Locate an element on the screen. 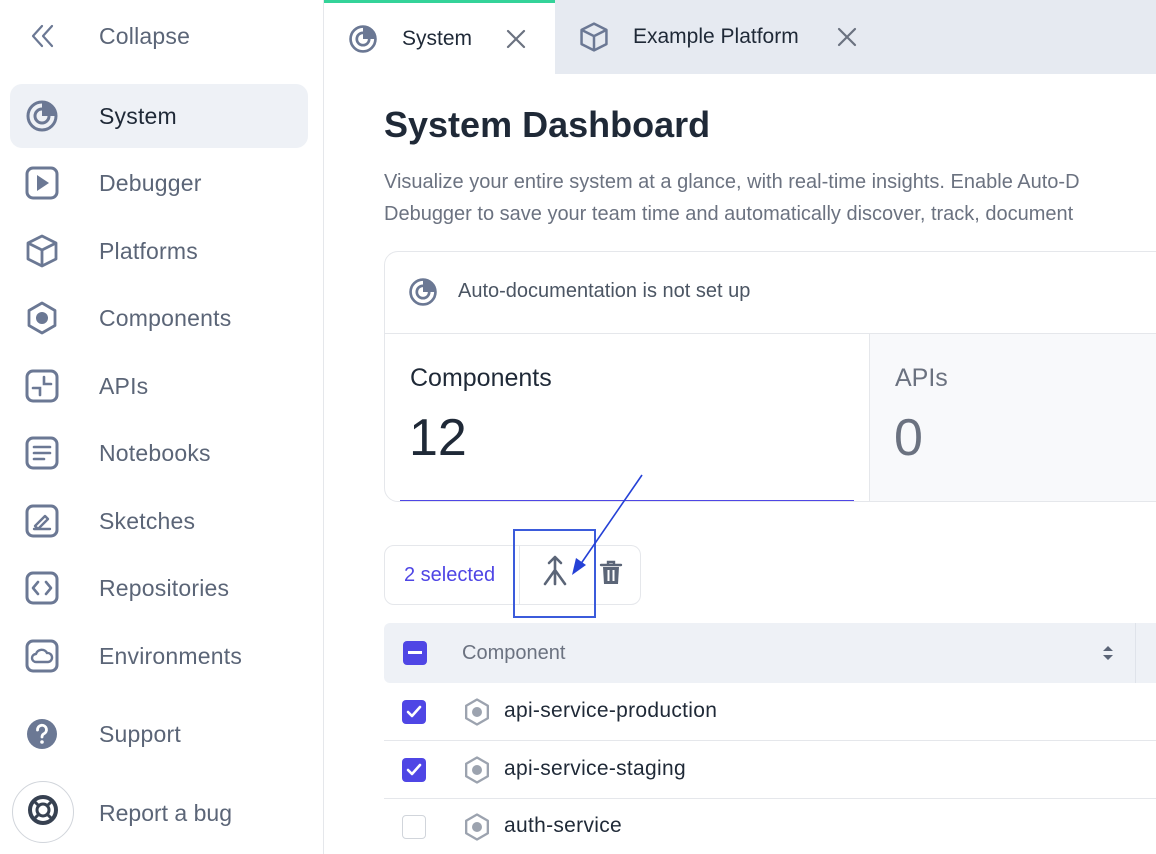  tab-label: System is located at coordinates (437, 38).